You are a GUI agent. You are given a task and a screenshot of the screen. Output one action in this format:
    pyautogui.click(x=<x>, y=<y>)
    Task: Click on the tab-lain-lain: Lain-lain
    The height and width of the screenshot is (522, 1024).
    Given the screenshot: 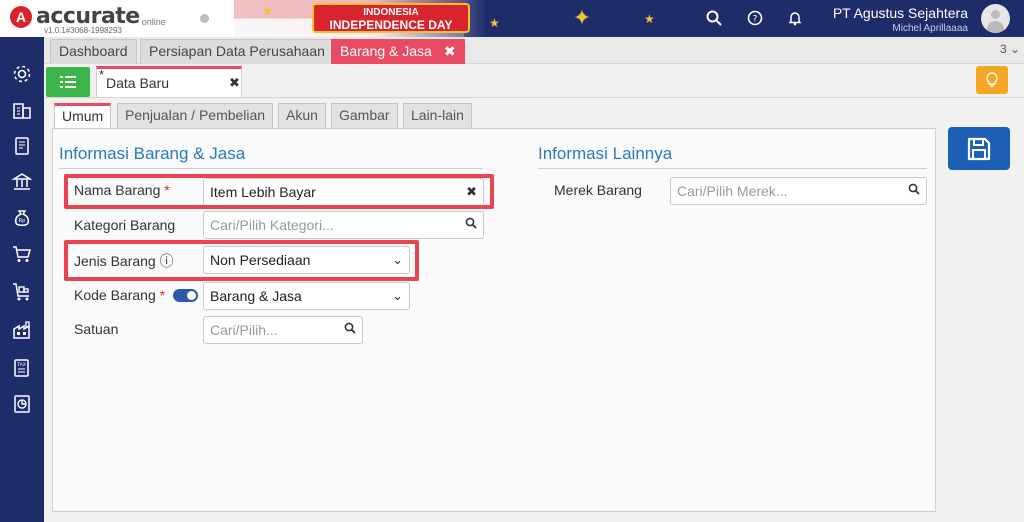 What is the action you would take?
    pyautogui.click(x=437, y=115)
    